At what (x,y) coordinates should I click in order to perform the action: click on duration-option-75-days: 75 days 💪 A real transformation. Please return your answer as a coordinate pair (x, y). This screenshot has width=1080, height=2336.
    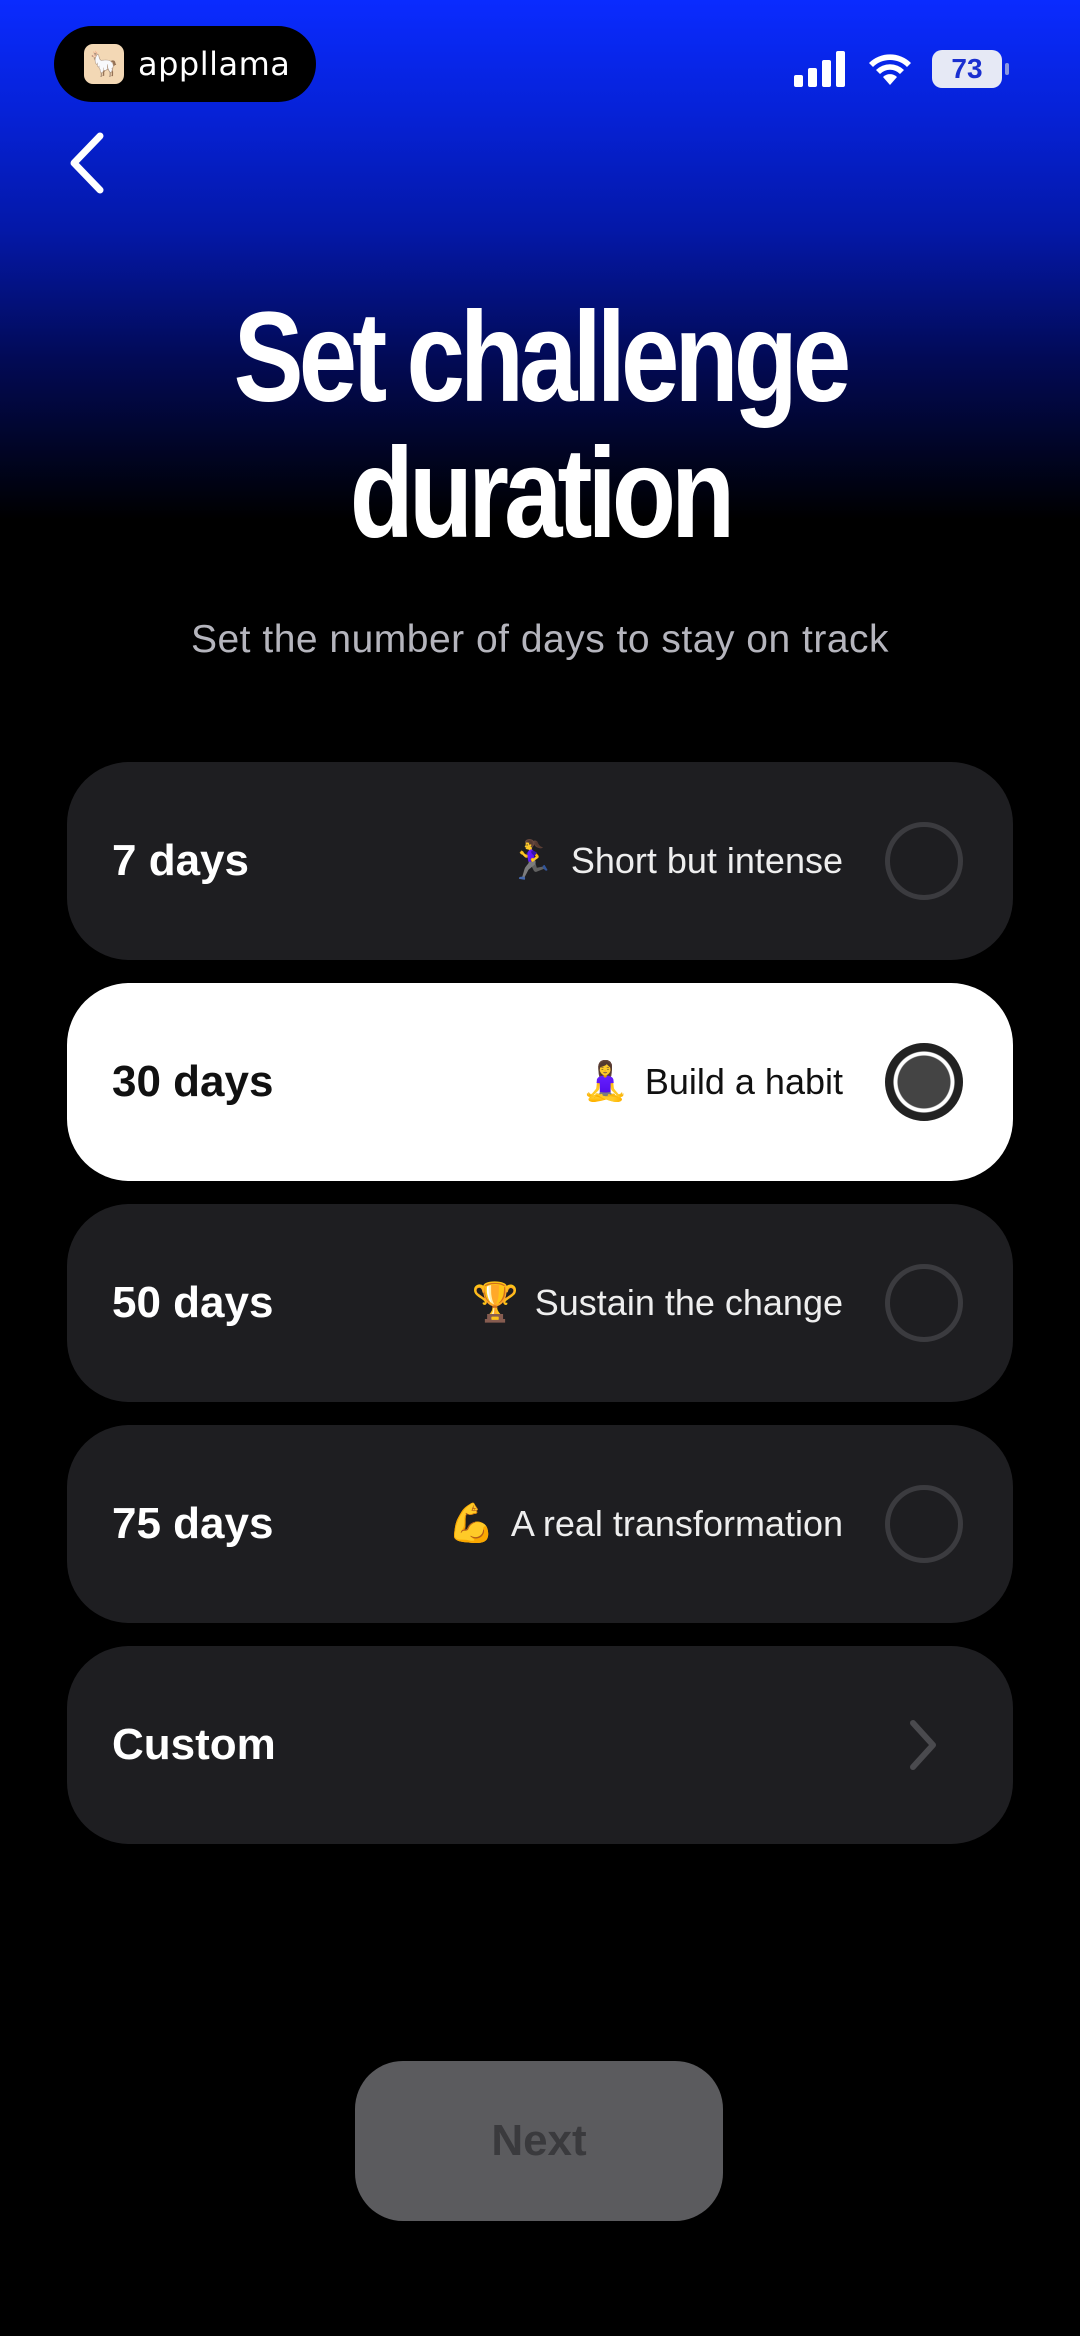
    Looking at the image, I should click on (540, 1524).